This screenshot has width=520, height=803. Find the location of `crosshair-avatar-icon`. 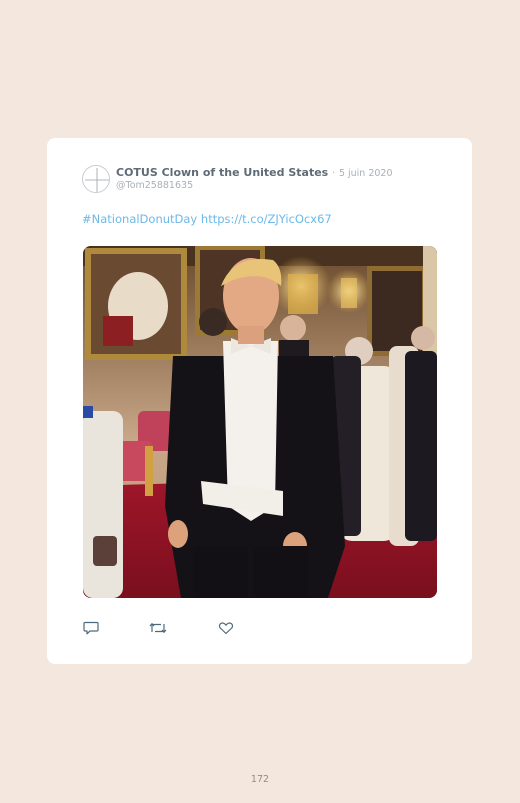

crosshair-avatar-icon is located at coordinates (97, 180).